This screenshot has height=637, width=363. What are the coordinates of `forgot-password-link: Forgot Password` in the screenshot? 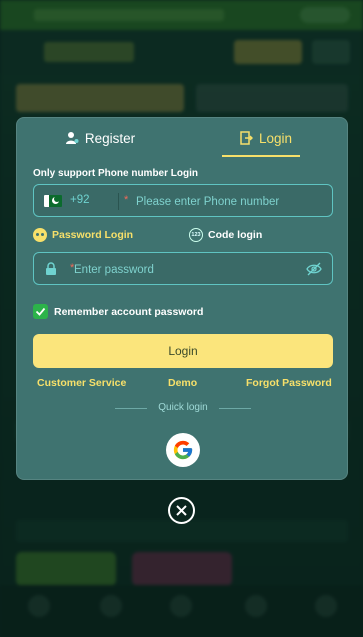 It's located at (289, 383).